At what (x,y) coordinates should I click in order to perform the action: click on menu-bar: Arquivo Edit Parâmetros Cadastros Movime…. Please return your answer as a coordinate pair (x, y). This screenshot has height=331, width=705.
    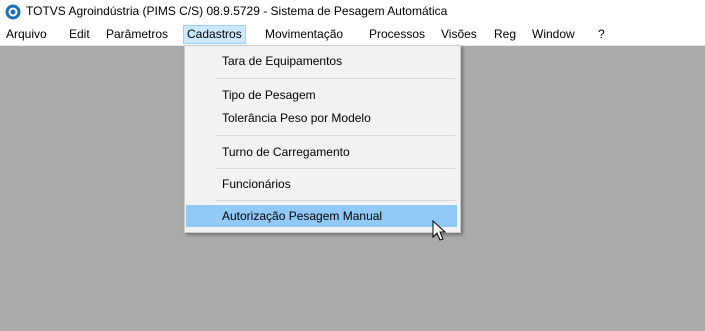
    Looking at the image, I should click on (352, 35).